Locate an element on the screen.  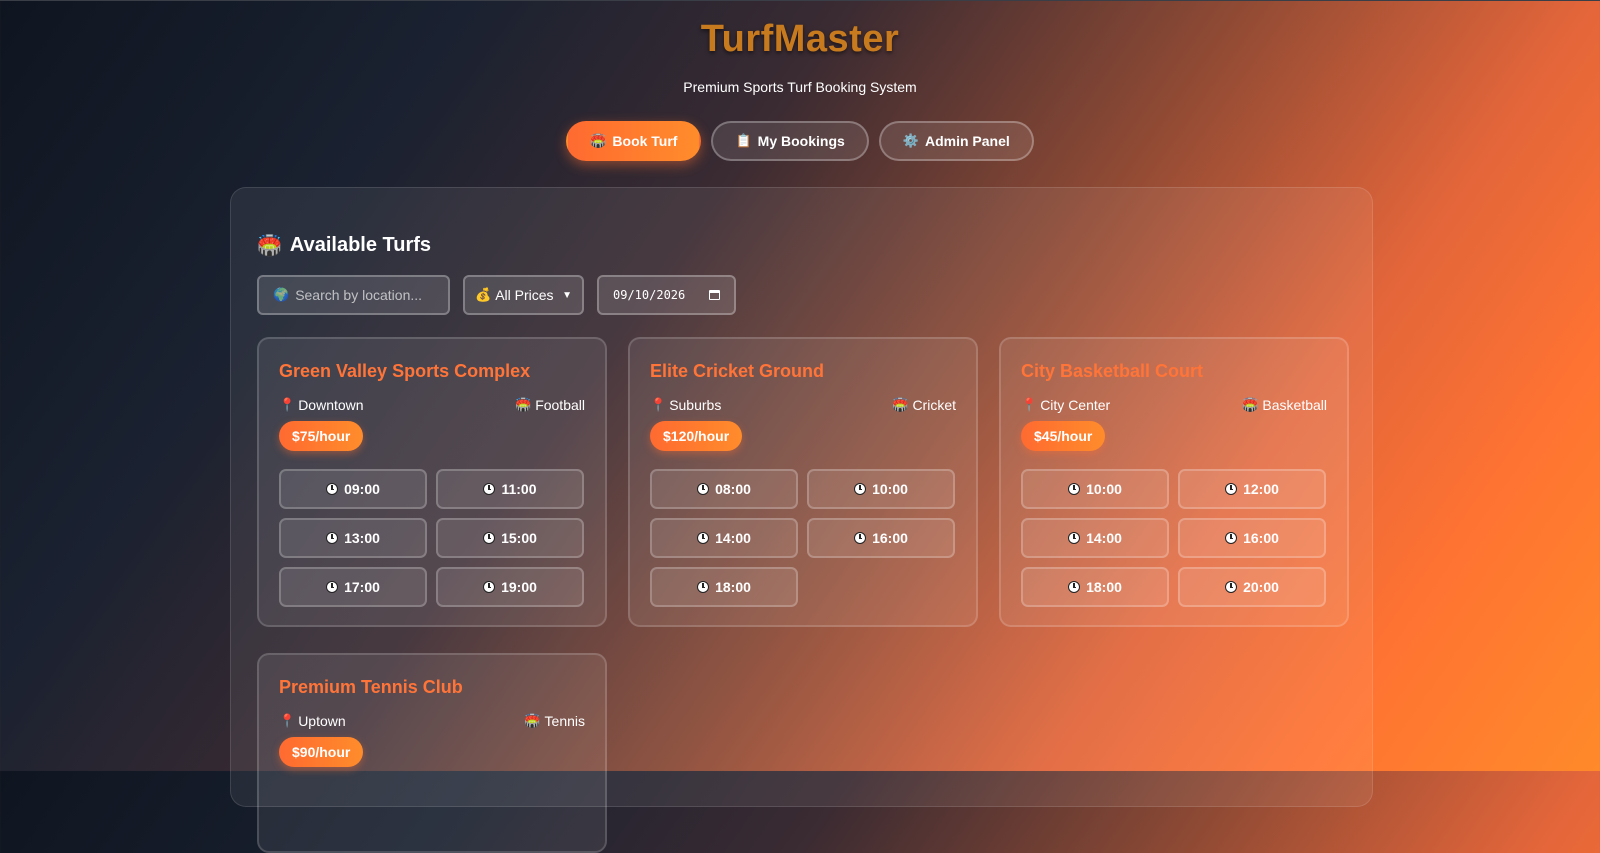
nav-label: Book Turf is located at coordinates (645, 141).